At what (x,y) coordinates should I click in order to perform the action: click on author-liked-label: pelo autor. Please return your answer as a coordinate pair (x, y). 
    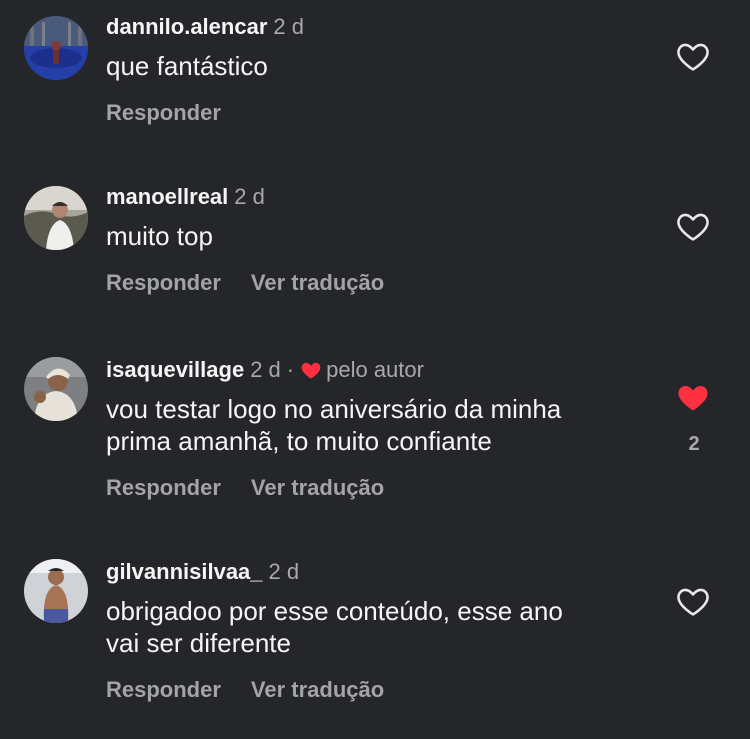
    Looking at the image, I should click on (375, 369).